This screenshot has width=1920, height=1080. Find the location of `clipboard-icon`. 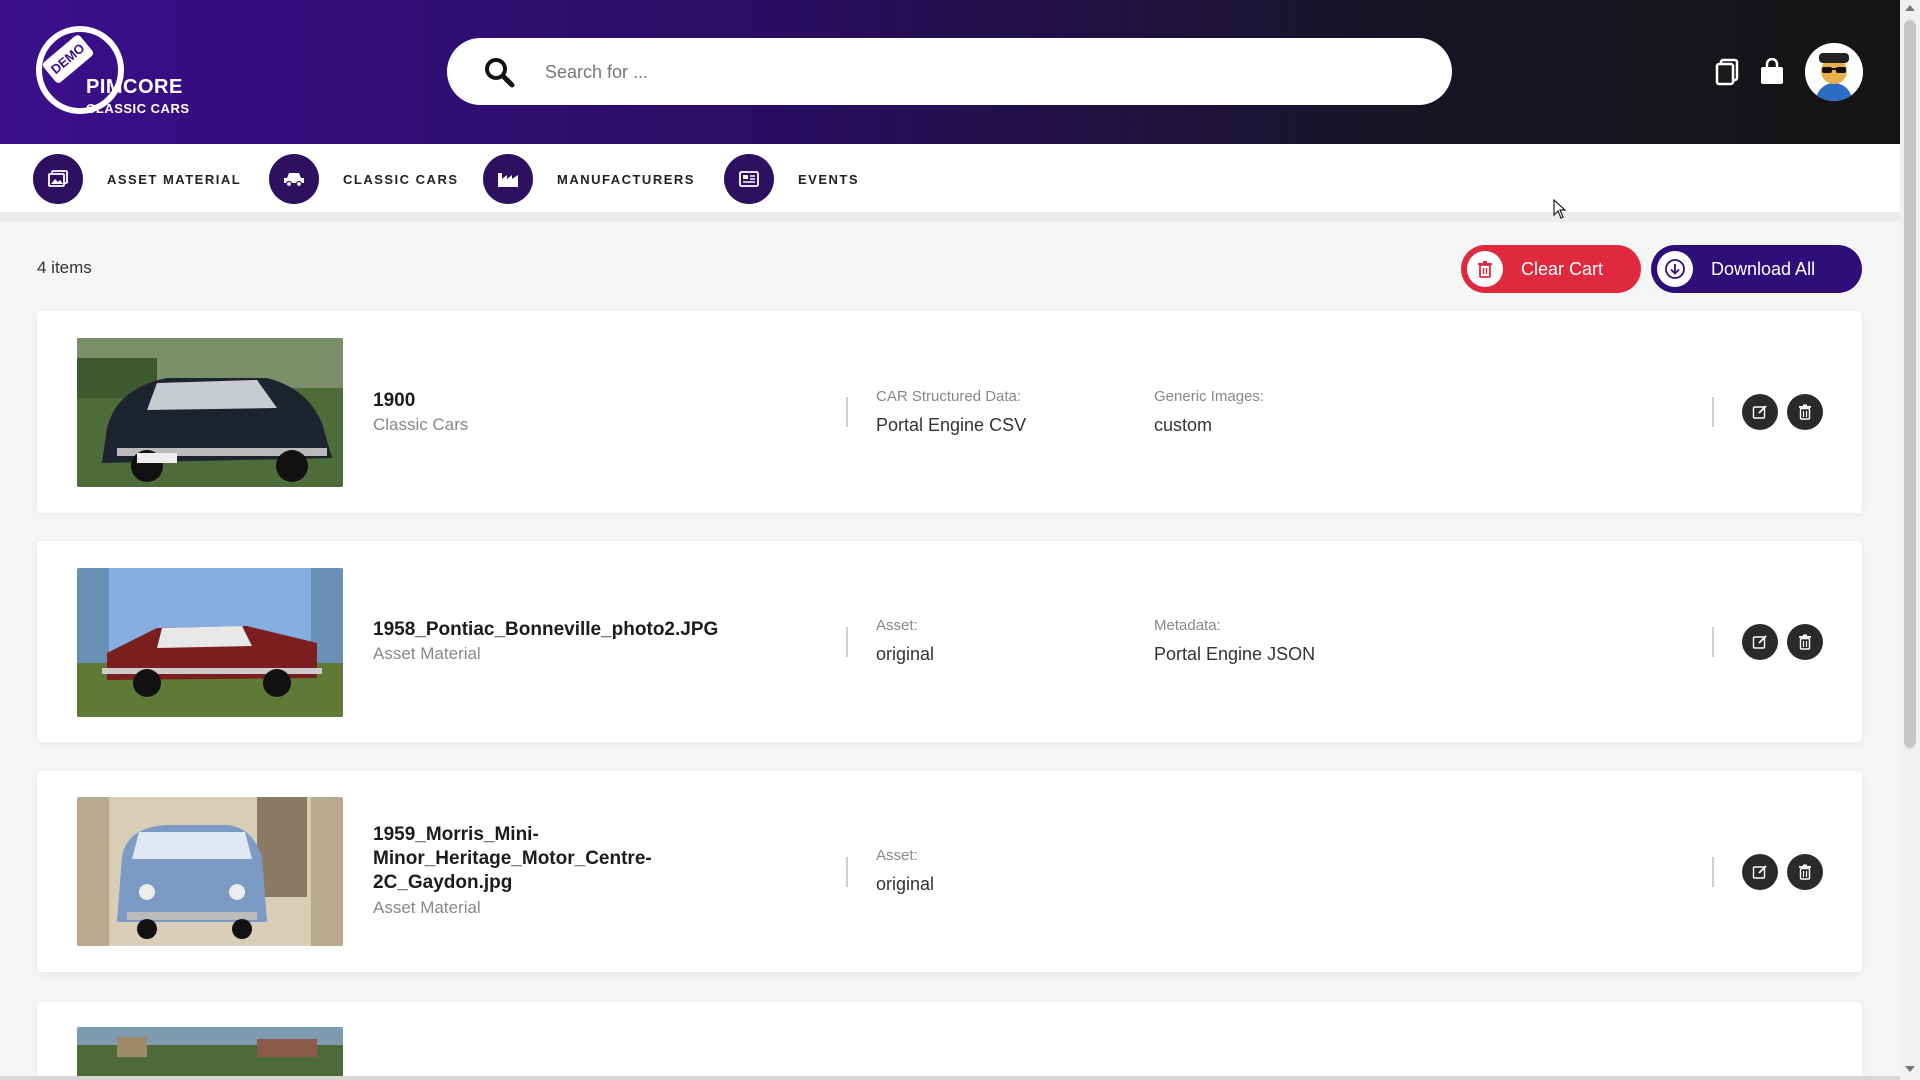

clipboard-icon is located at coordinates (1728, 72).